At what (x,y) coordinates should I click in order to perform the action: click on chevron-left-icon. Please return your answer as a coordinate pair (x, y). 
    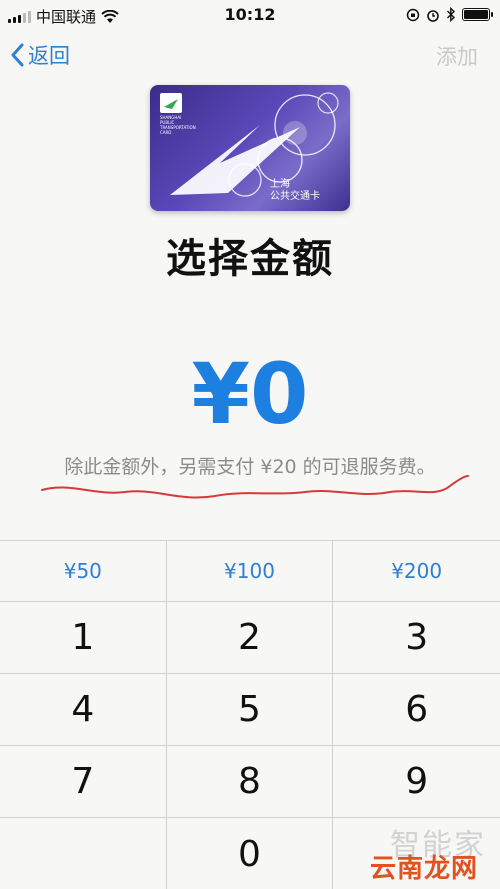
    Looking at the image, I should click on (17, 55).